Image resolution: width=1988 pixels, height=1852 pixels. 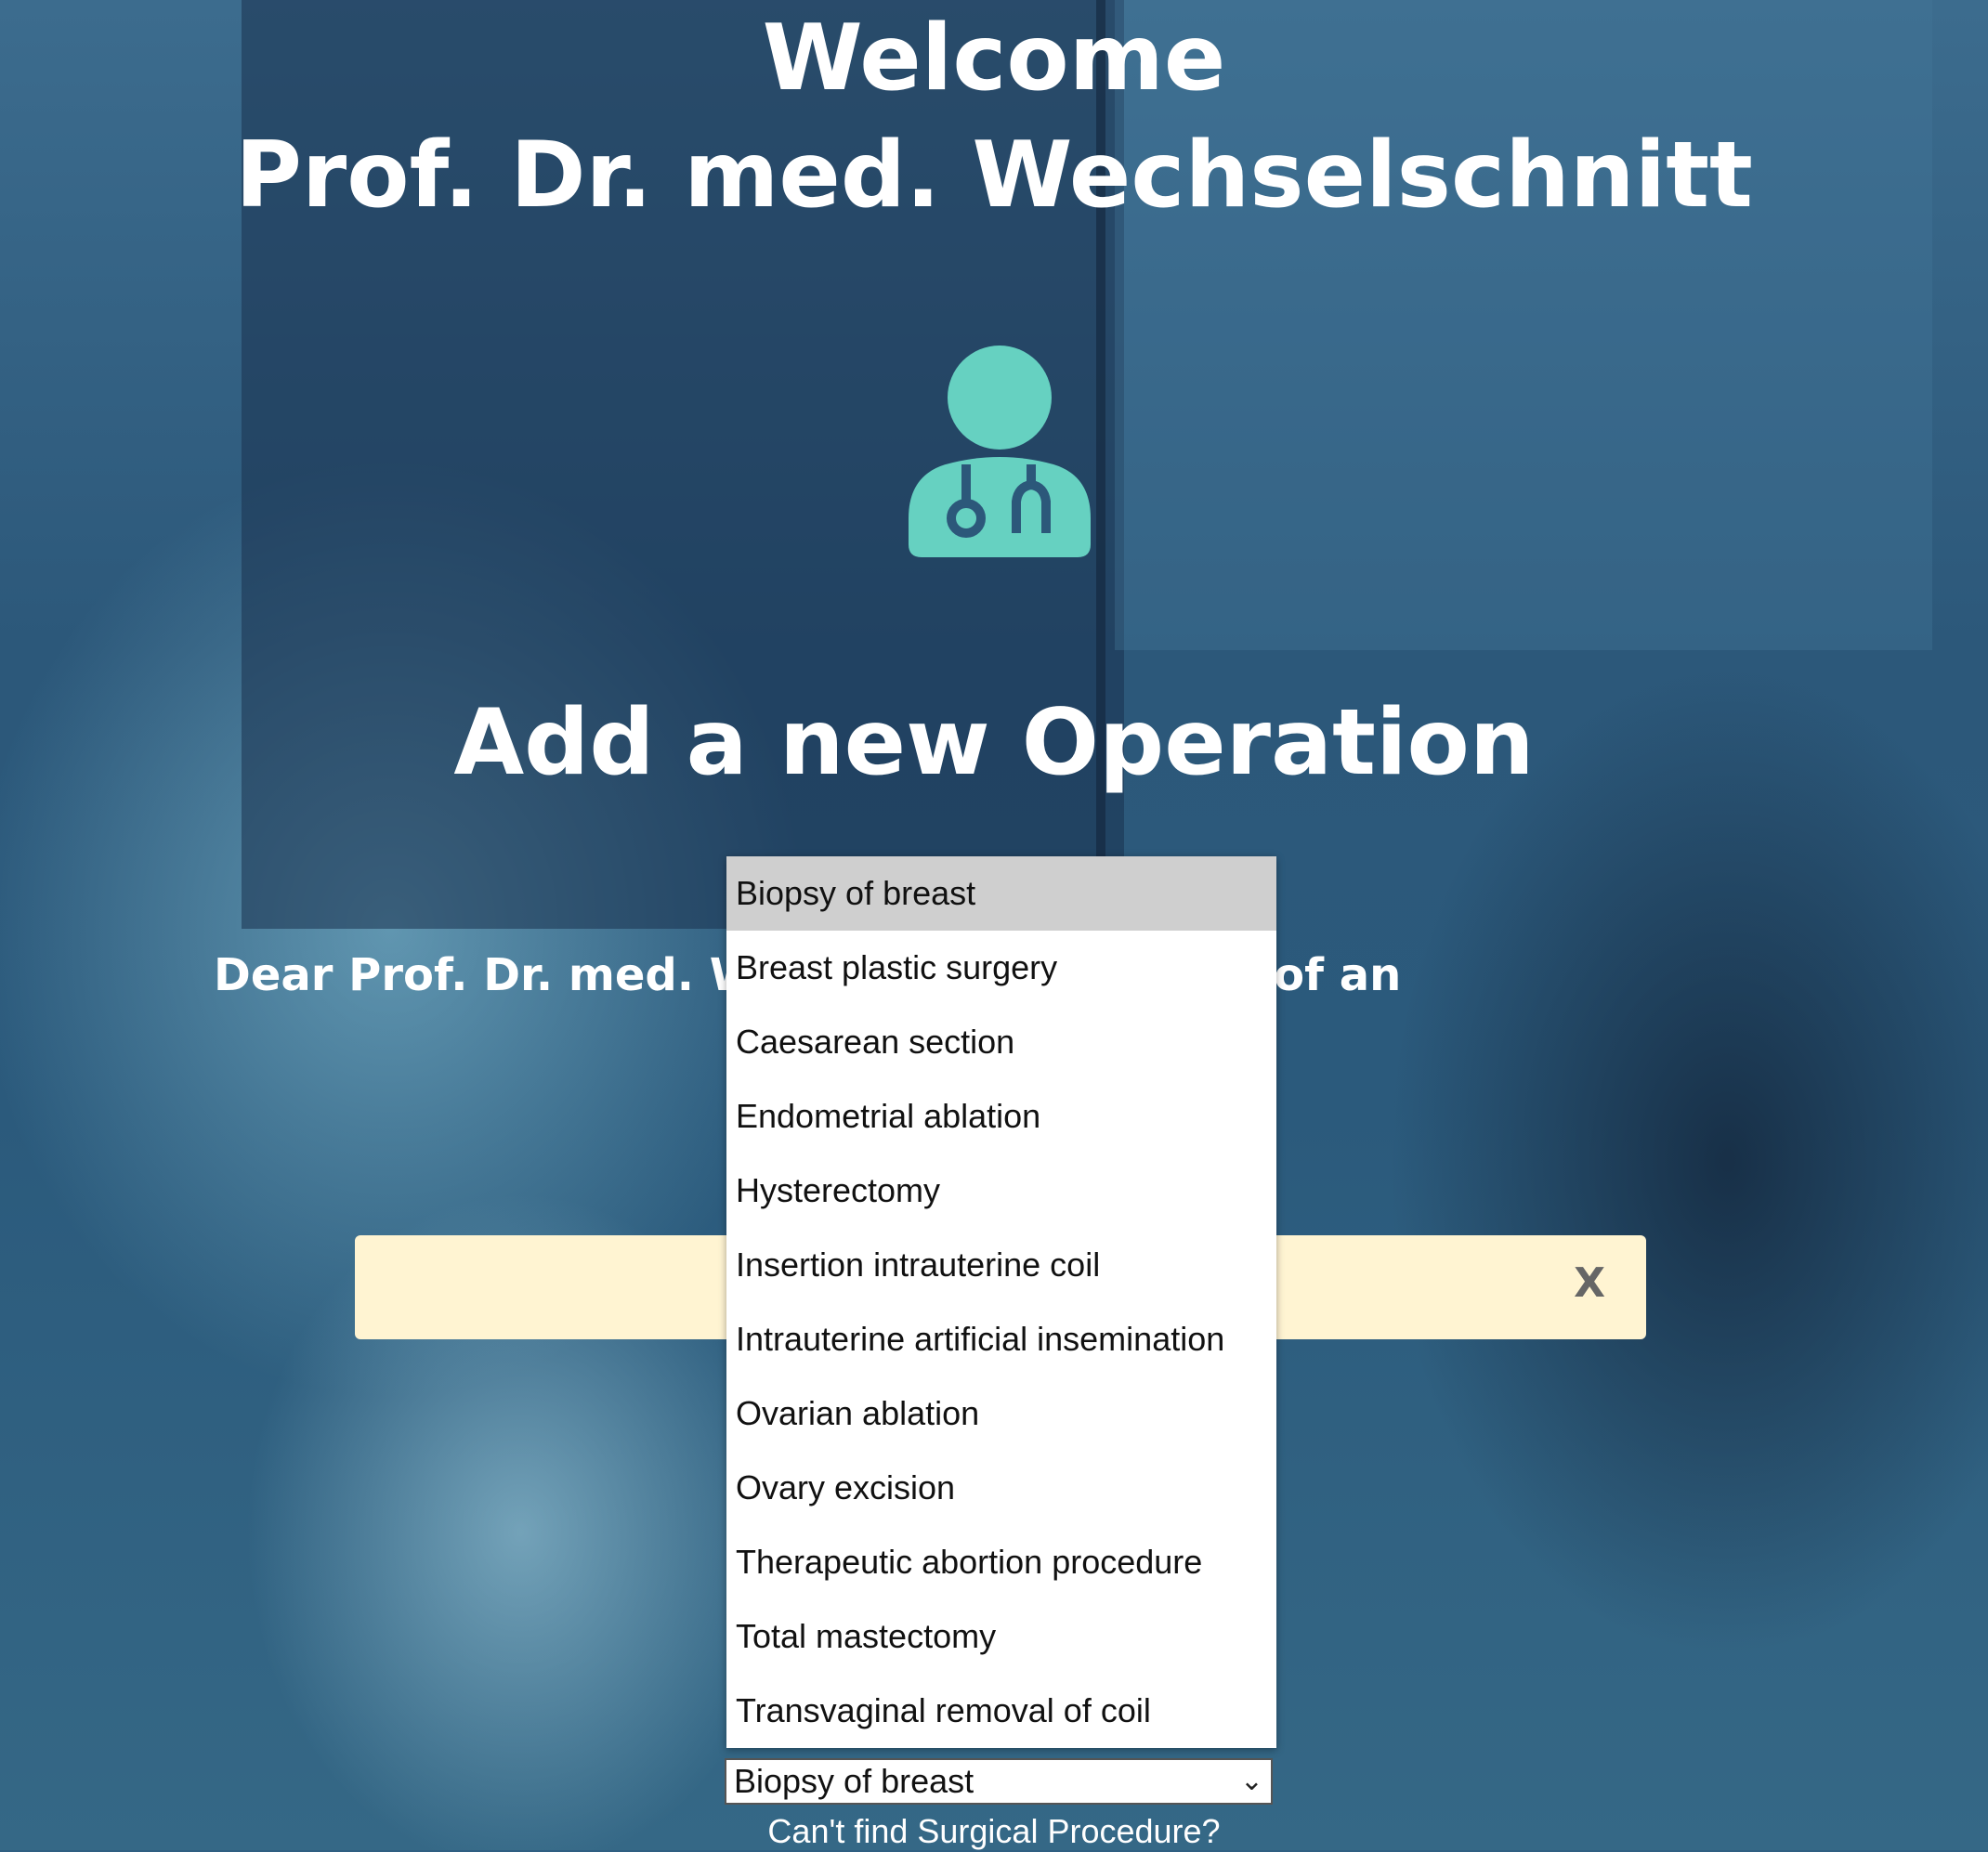 What do you see at coordinates (1001, 1488) in the screenshot?
I see `dropdown-option: Ovary excision` at bounding box center [1001, 1488].